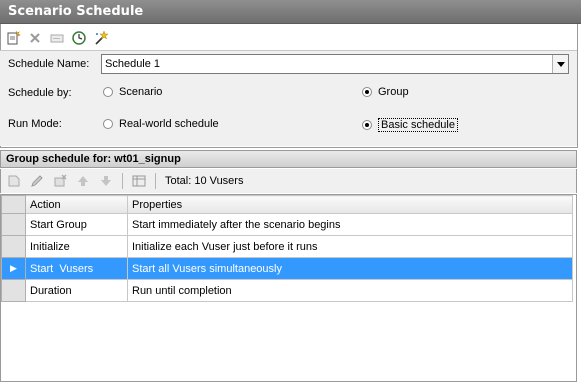 The height and width of the screenshot is (382, 581). I want to click on action-cell: Start Group, so click(76, 224).